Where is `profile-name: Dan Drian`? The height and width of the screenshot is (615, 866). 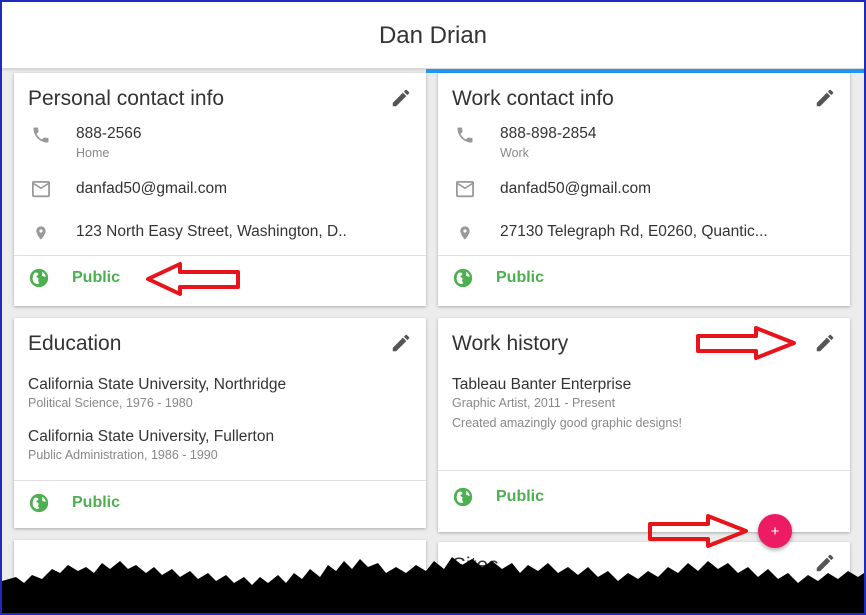 profile-name: Dan Drian is located at coordinates (433, 35).